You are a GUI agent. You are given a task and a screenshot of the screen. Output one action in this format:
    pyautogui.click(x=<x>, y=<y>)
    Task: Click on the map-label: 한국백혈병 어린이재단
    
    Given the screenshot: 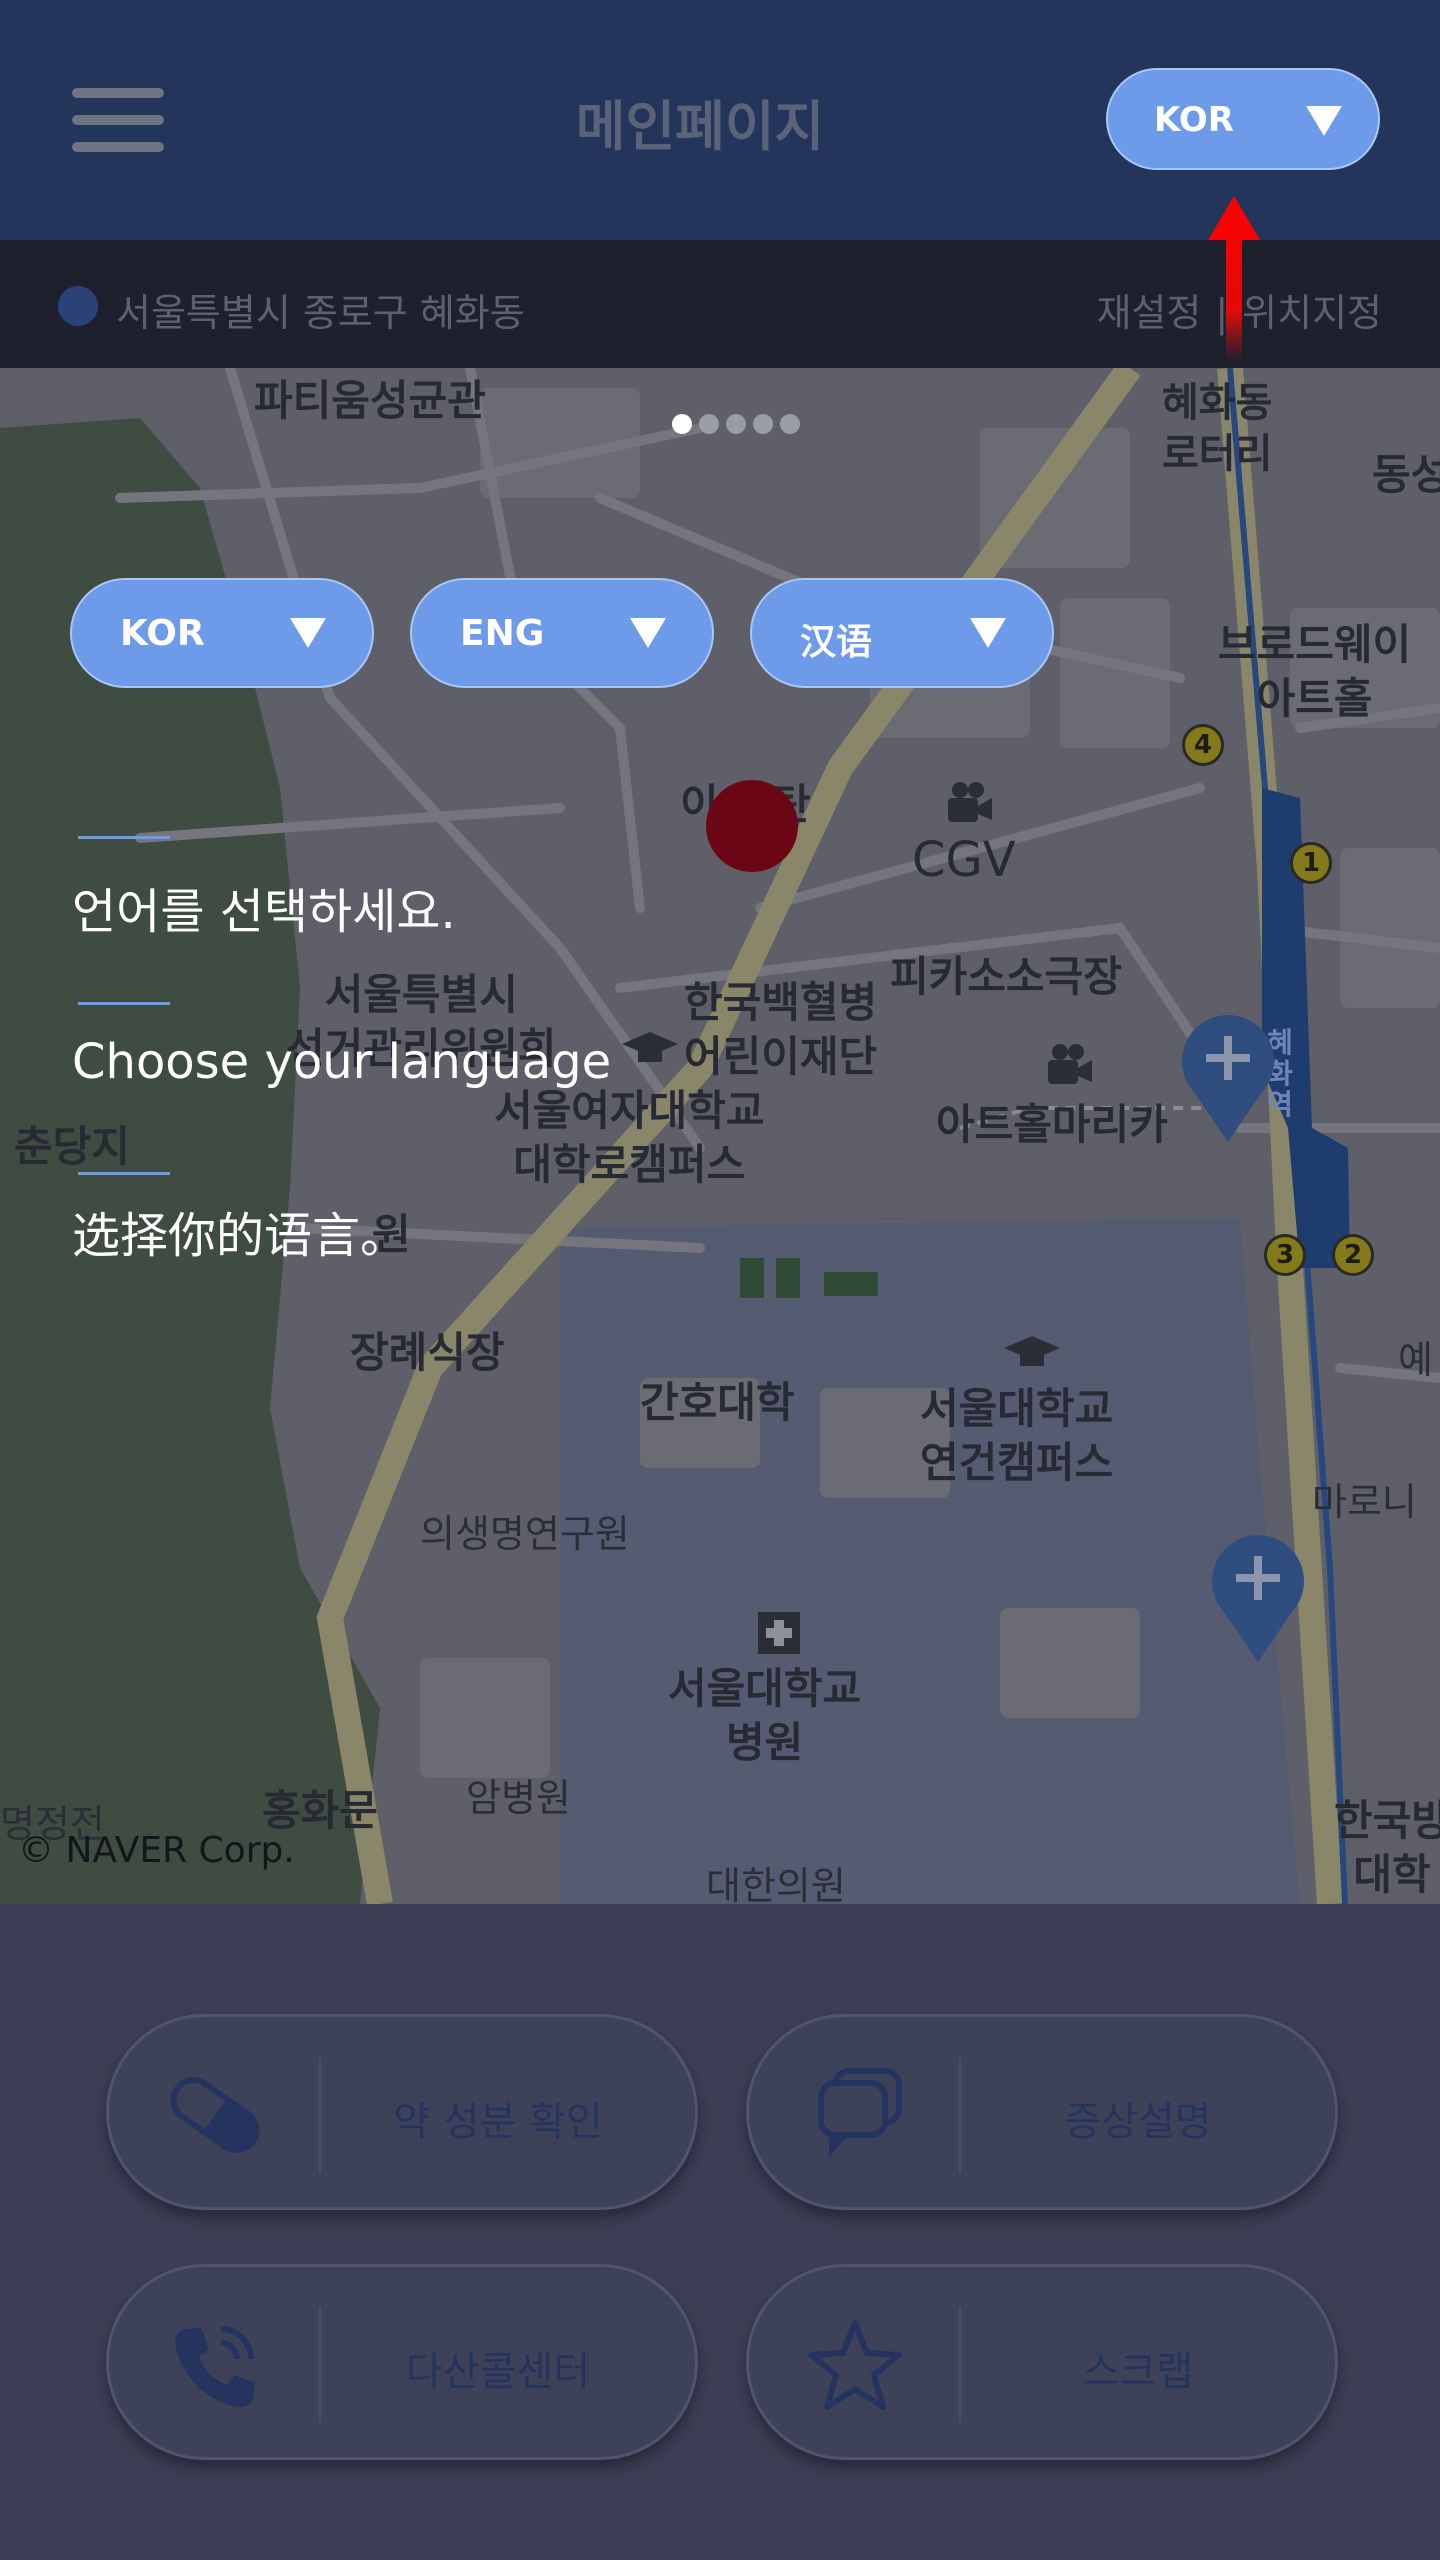 What is the action you would take?
    pyautogui.click(x=781, y=1029)
    